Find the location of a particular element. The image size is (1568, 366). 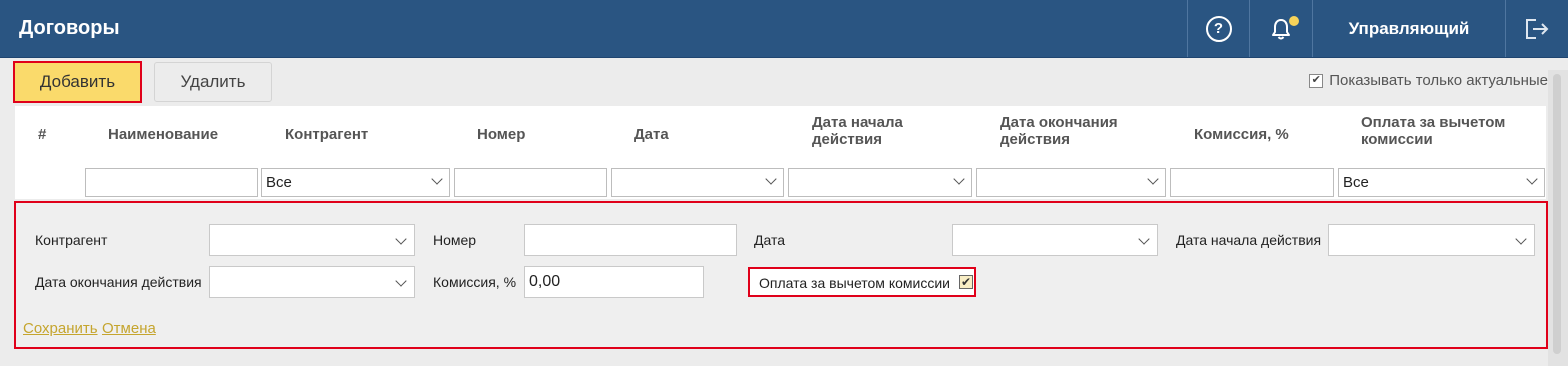

filter-net-payment-select: Все is located at coordinates (1441, 182).